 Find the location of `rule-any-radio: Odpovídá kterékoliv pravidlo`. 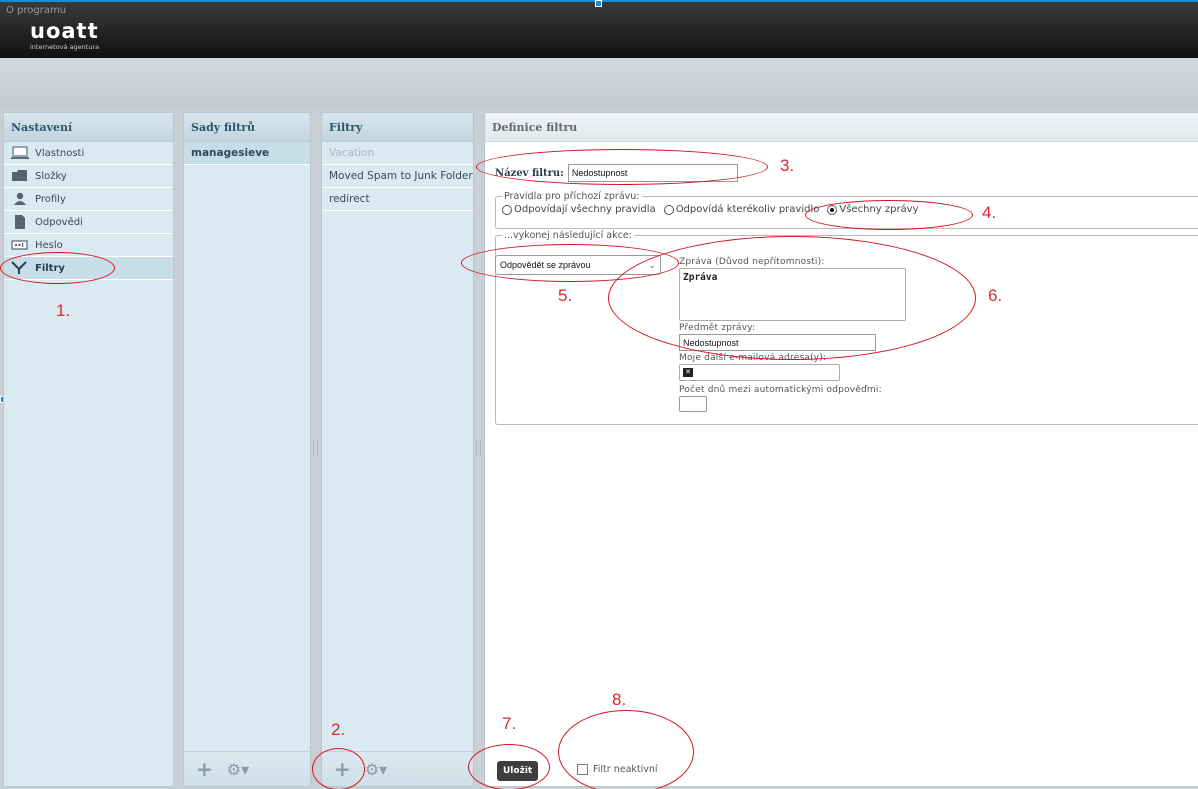

rule-any-radio: Odpovídá kterékoliv pravidlo is located at coordinates (741, 209).